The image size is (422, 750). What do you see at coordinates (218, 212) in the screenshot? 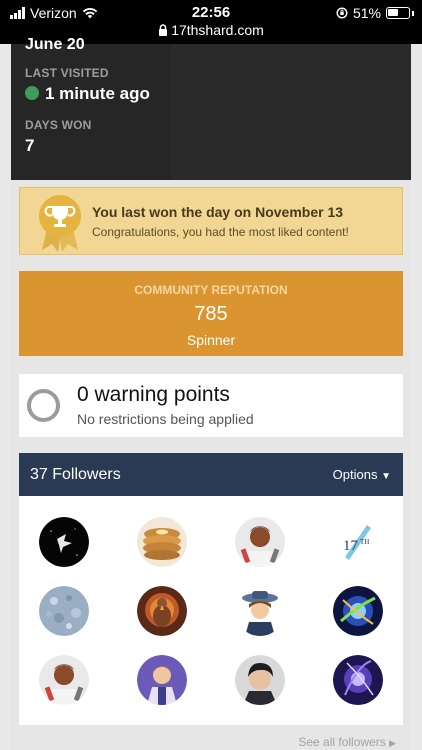
I see `day-won-title: You last won the day on November 13` at bounding box center [218, 212].